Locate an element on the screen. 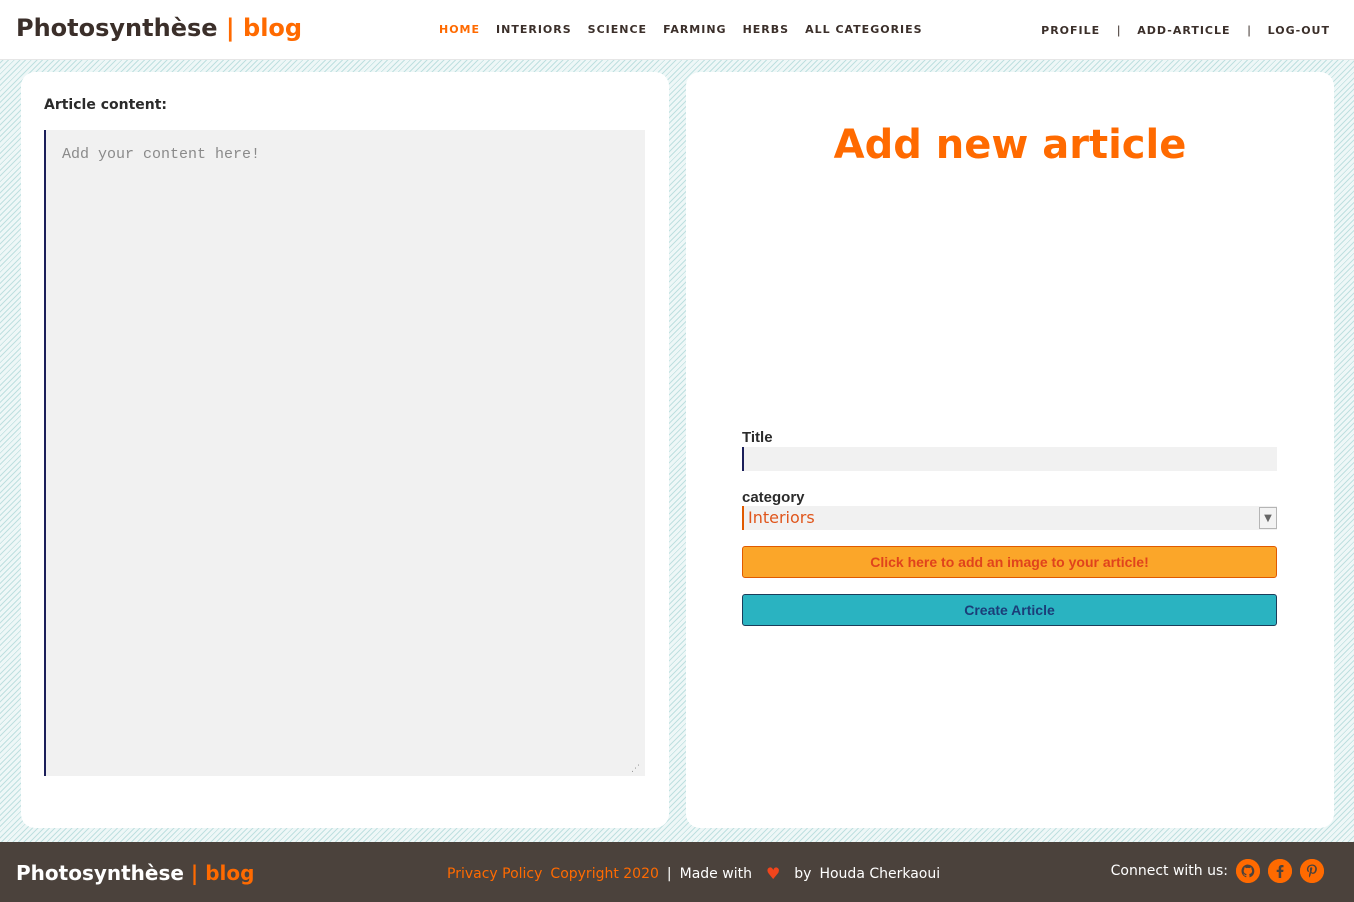 Image resolution: width=1354 pixels, height=902 pixels. connect-label: Connect with us: is located at coordinates (1169, 871).